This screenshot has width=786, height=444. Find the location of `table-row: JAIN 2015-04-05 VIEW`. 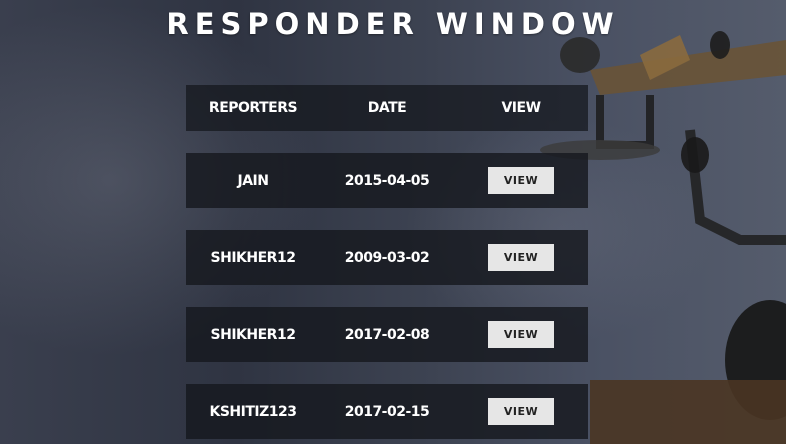

table-row: JAIN 2015-04-05 VIEW is located at coordinates (387, 180).